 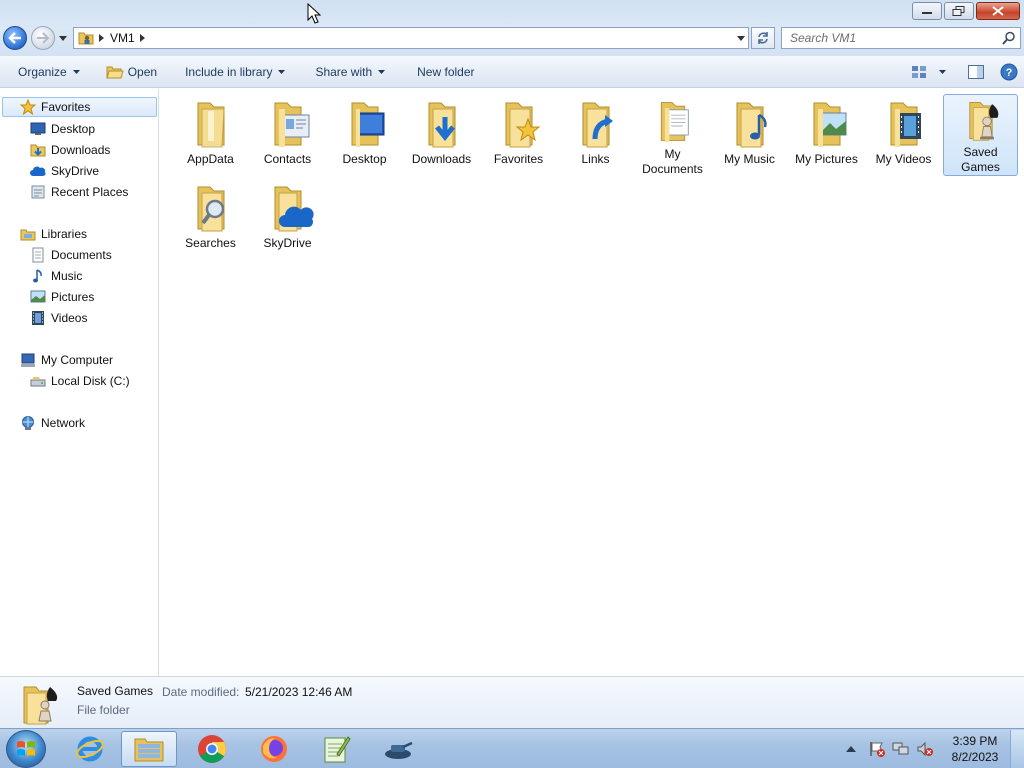 What do you see at coordinates (851, 749) in the screenshot?
I see `show-hidden-icons-icon` at bounding box center [851, 749].